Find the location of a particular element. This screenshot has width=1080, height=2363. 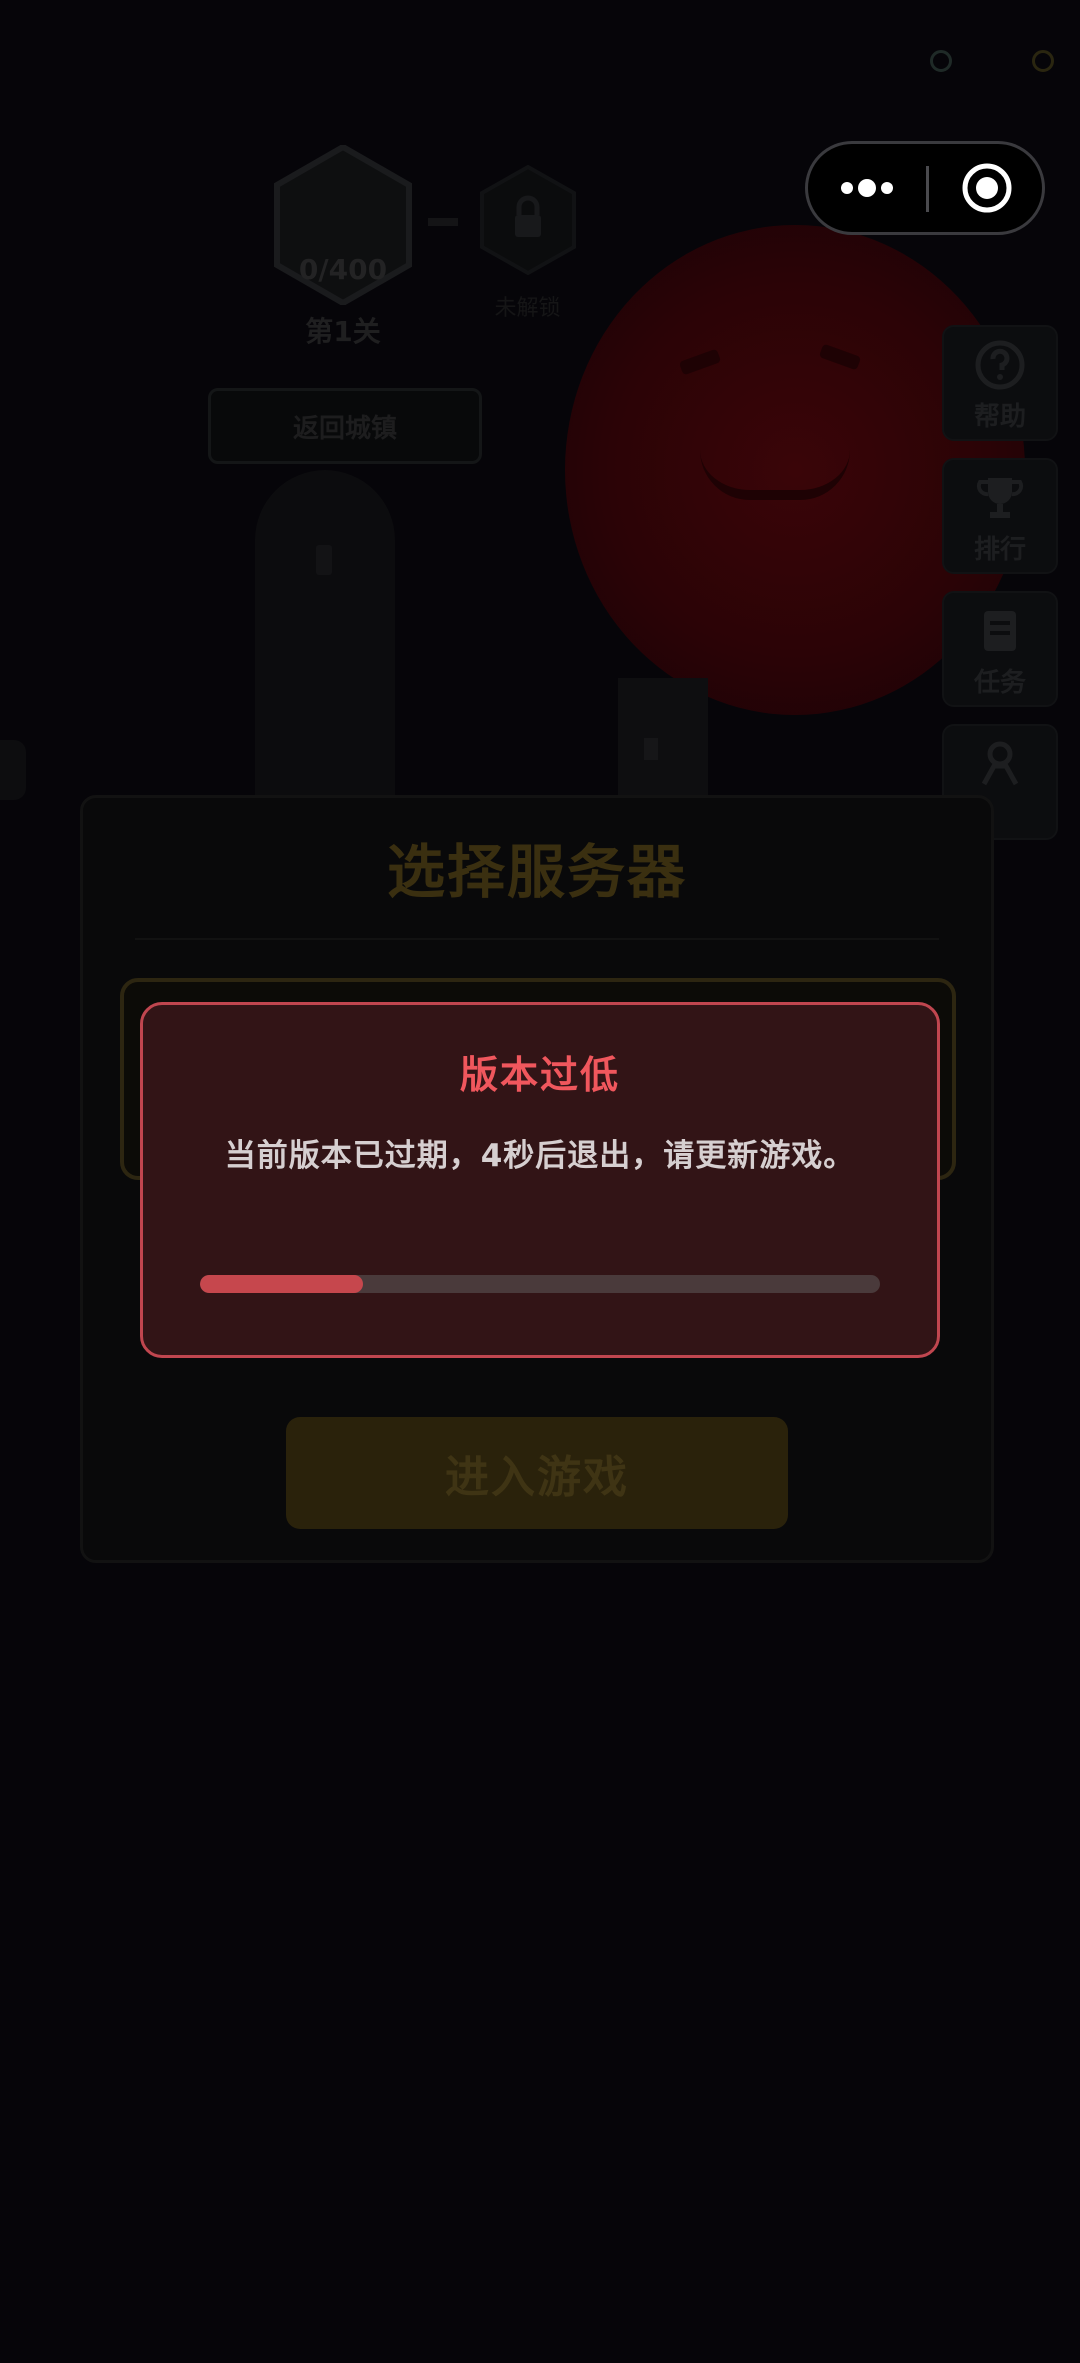

tower-building is located at coordinates (325, 635).